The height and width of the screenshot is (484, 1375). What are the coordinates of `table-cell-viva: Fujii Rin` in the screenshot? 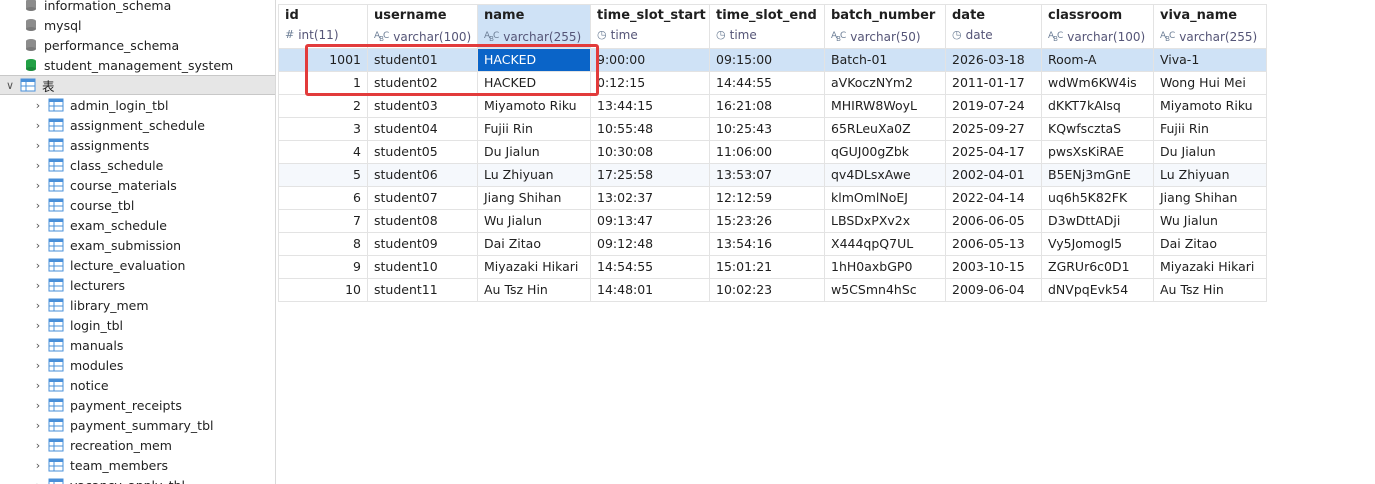 It's located at (1210, 128).